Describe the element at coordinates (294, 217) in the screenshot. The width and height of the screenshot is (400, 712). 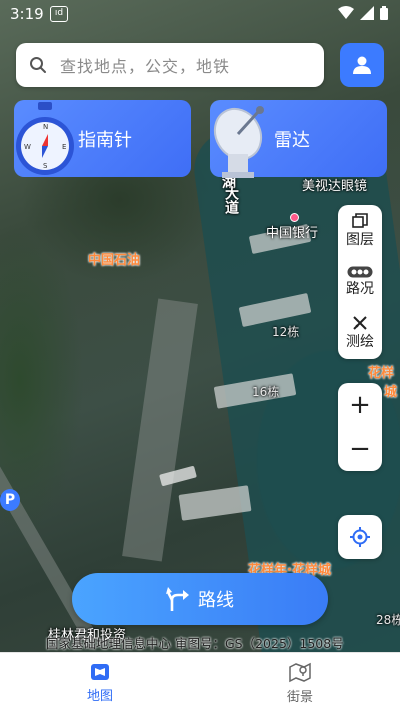
I see `bank-poi-dot` at that location.